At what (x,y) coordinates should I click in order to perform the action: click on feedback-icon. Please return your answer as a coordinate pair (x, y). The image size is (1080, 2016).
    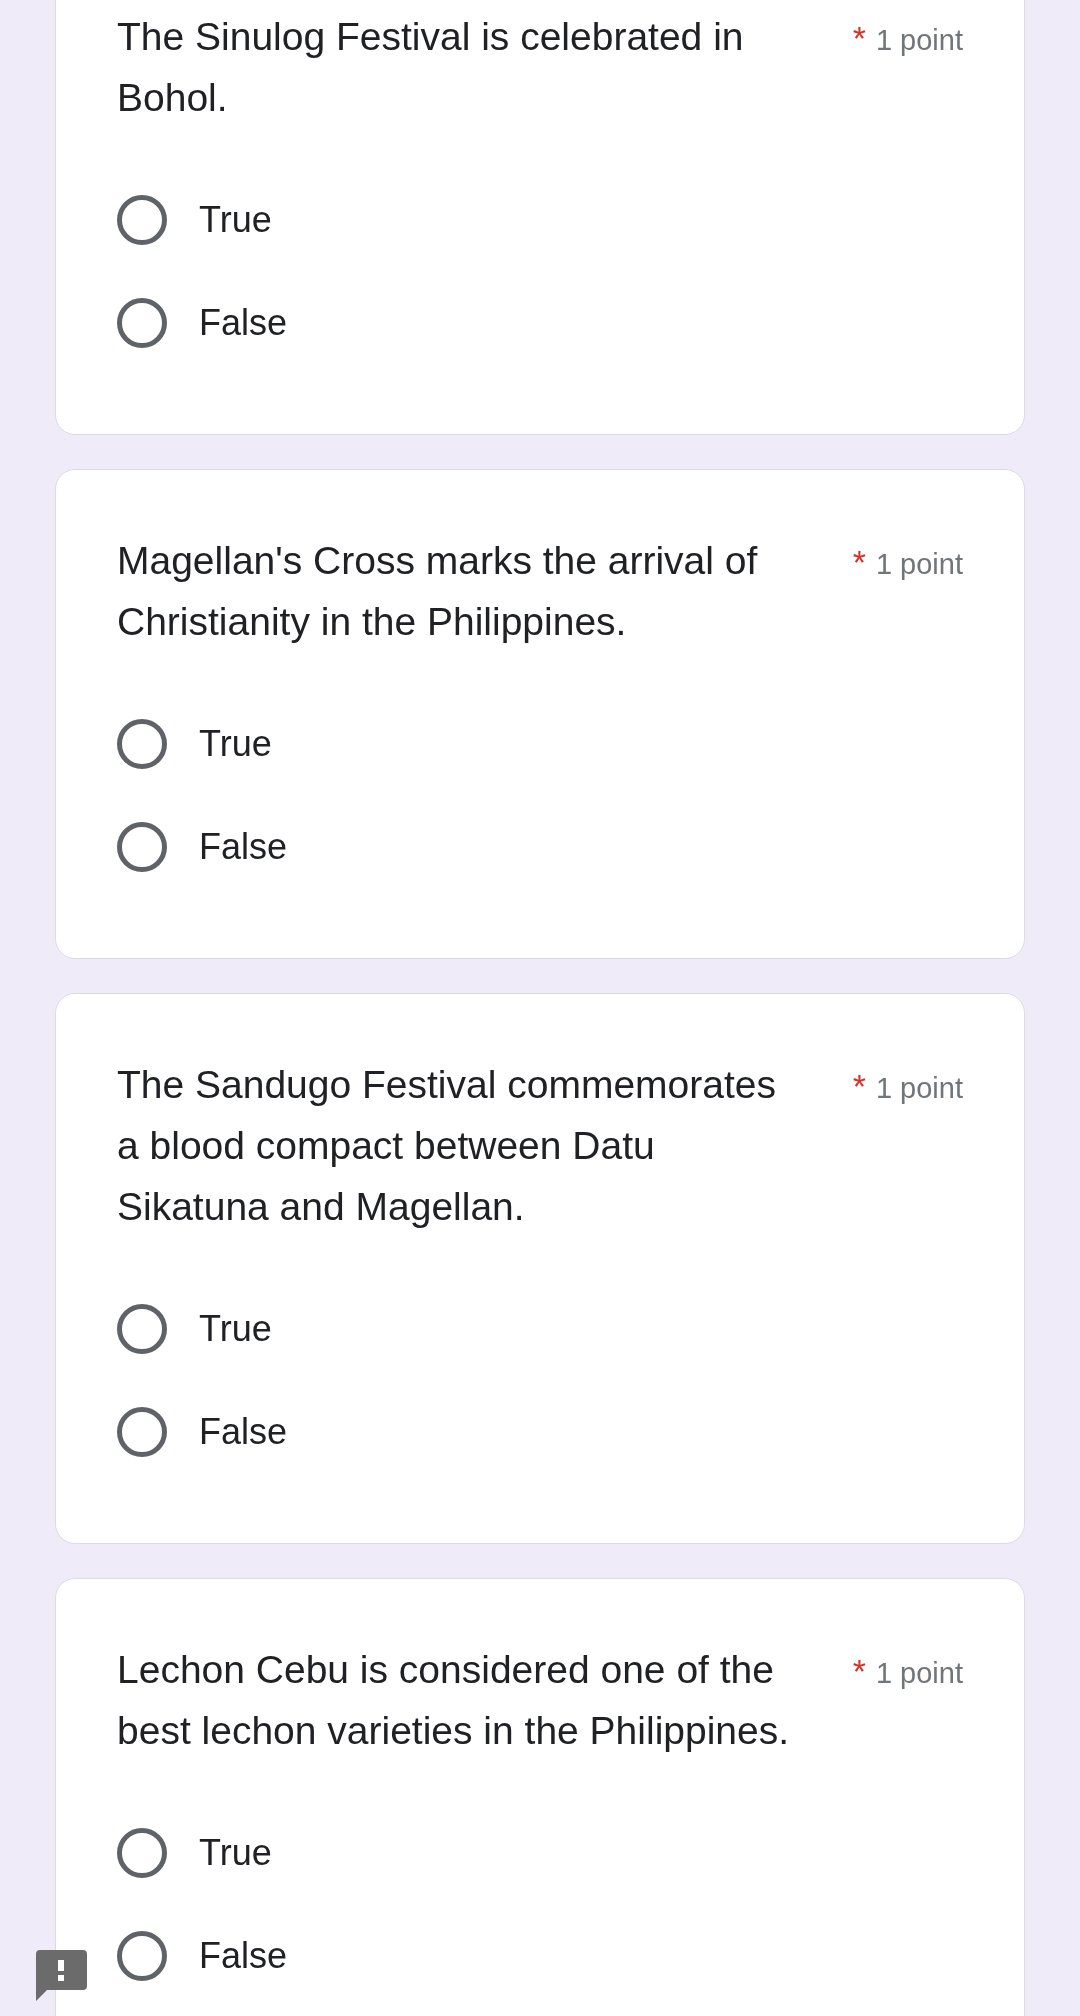
    Looking at the image, I should click on (61, 1975).